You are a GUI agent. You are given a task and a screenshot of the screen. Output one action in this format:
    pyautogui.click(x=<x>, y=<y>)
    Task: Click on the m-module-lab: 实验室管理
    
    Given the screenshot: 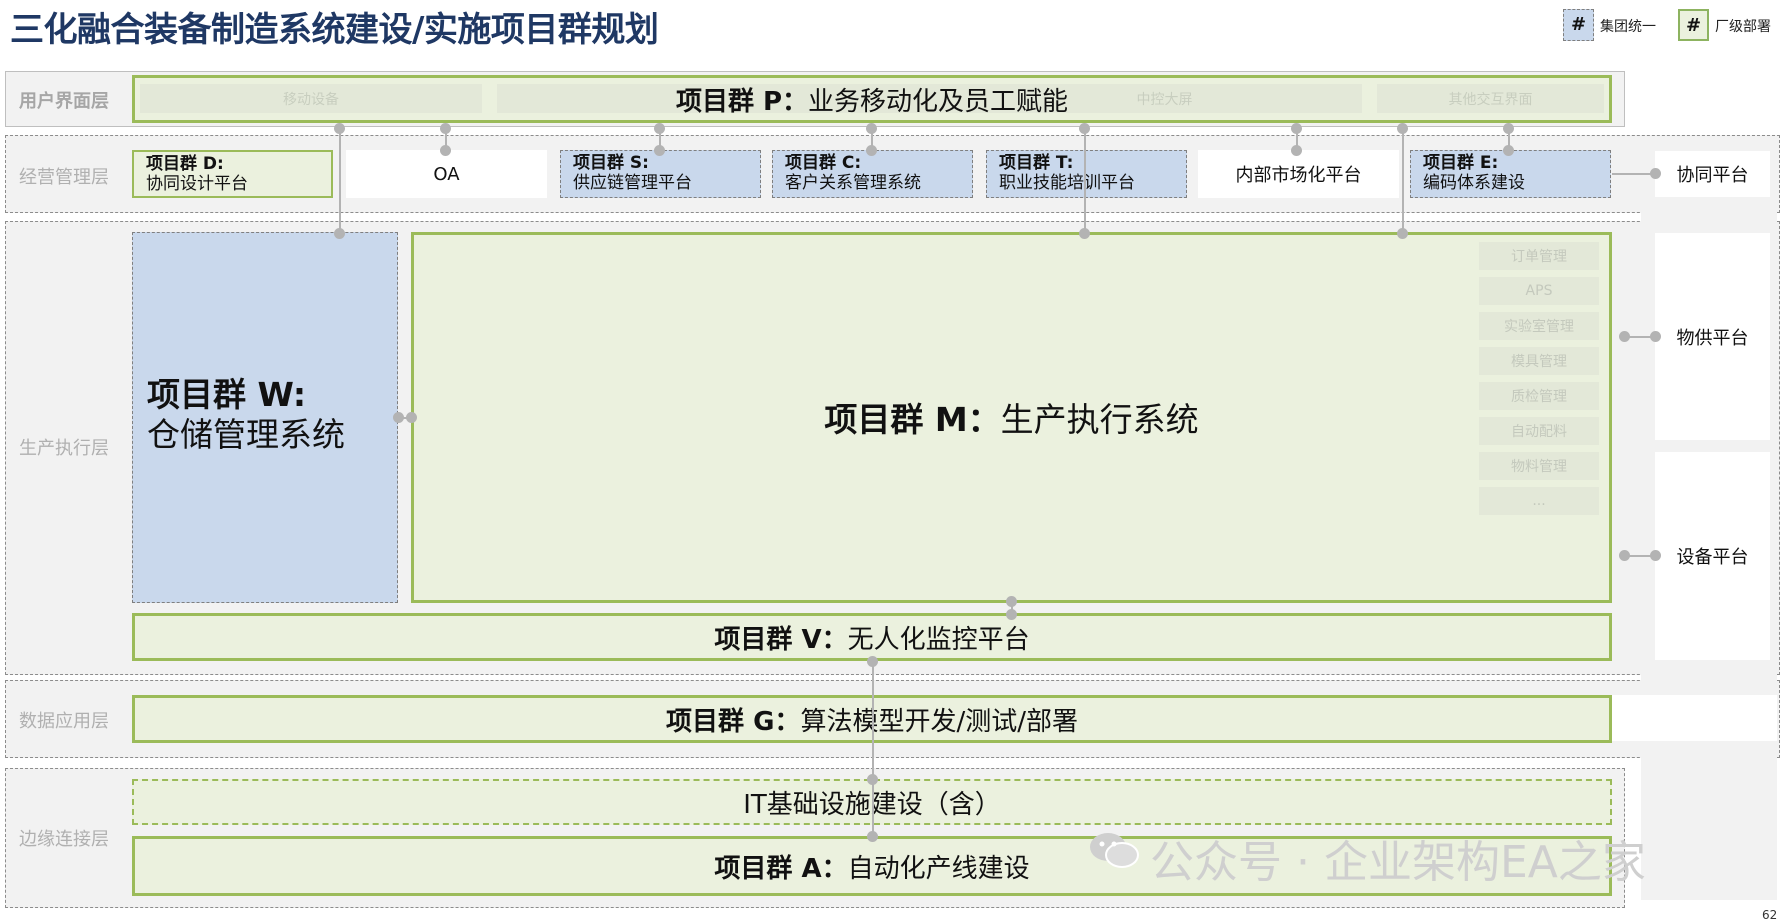 What is the action you would take?
    pyautogui.click(x=1539, y=326)
    